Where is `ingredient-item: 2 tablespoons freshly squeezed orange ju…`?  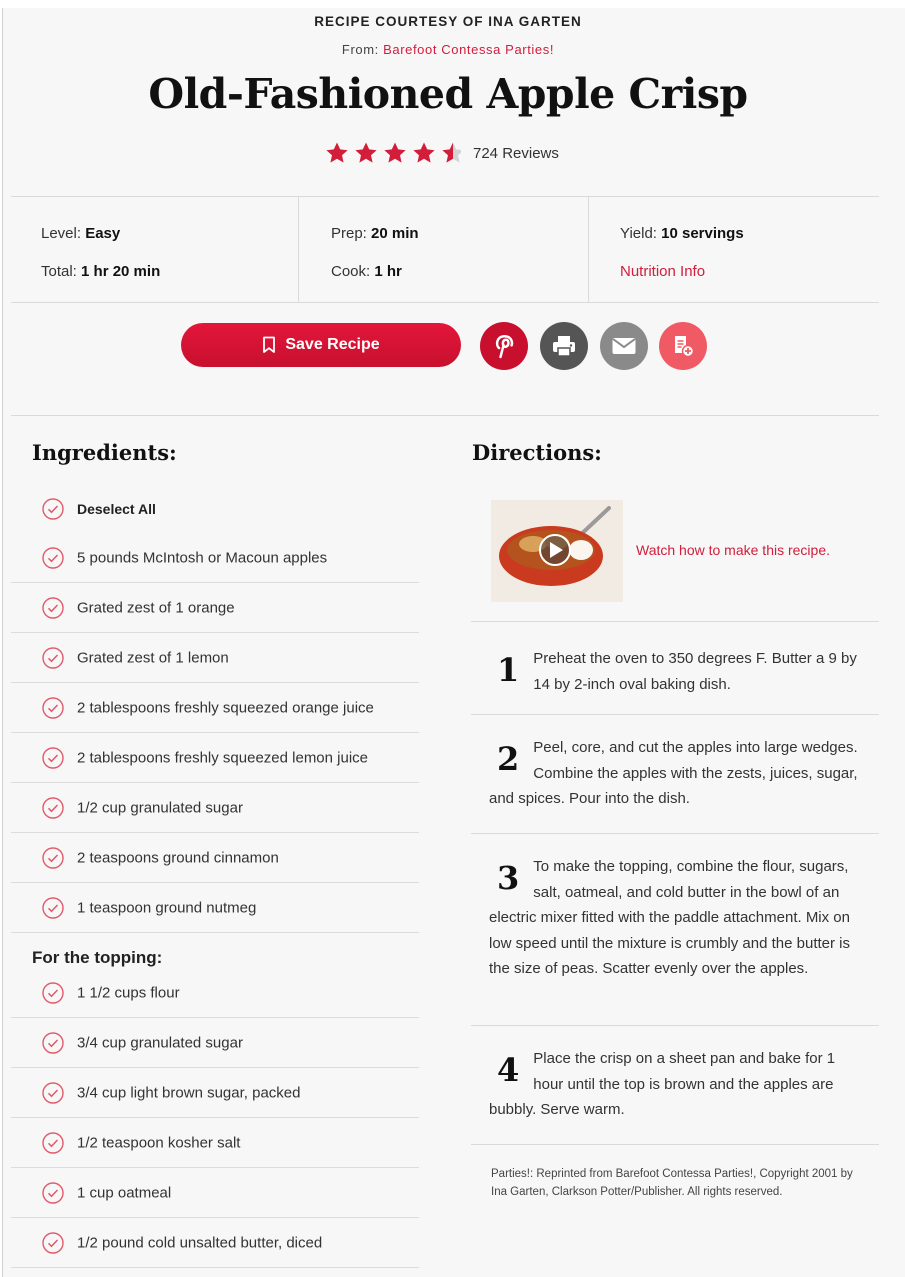 ingredient-item: 2 tablespoons freshly squeezed orange ju… is located at coordinates (215, 708).